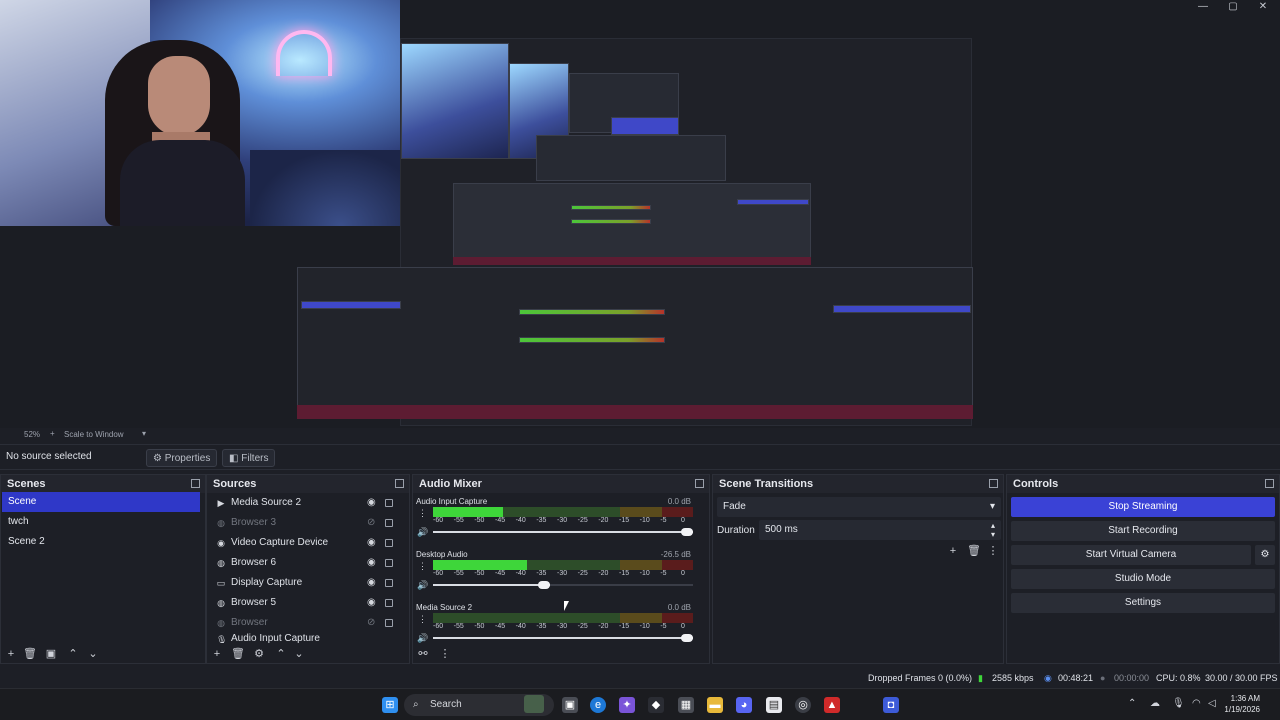 The image size is (1280, 720). Describe the element at coordinates (101, 502) in the screenshot. I see `scene-item: Scene` at that location.